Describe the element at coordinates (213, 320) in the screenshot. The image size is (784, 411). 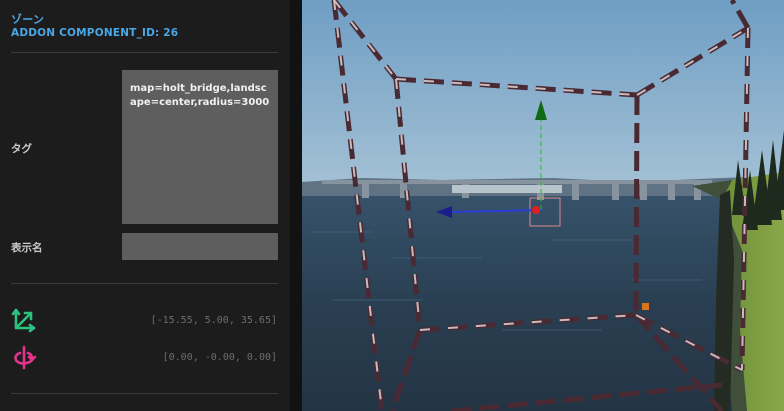
I see `position-value: [-15.55, 5.00, 35.65]` at that location.